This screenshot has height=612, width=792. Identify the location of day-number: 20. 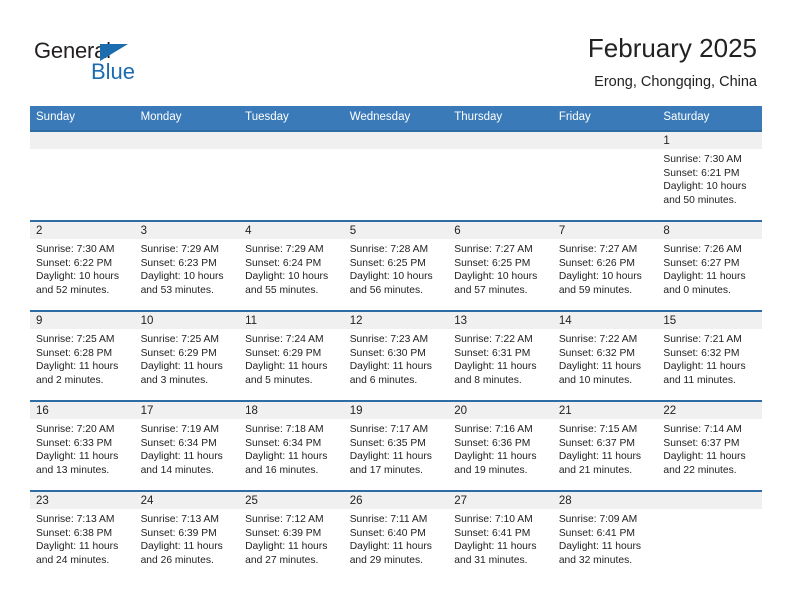
(500, 410).